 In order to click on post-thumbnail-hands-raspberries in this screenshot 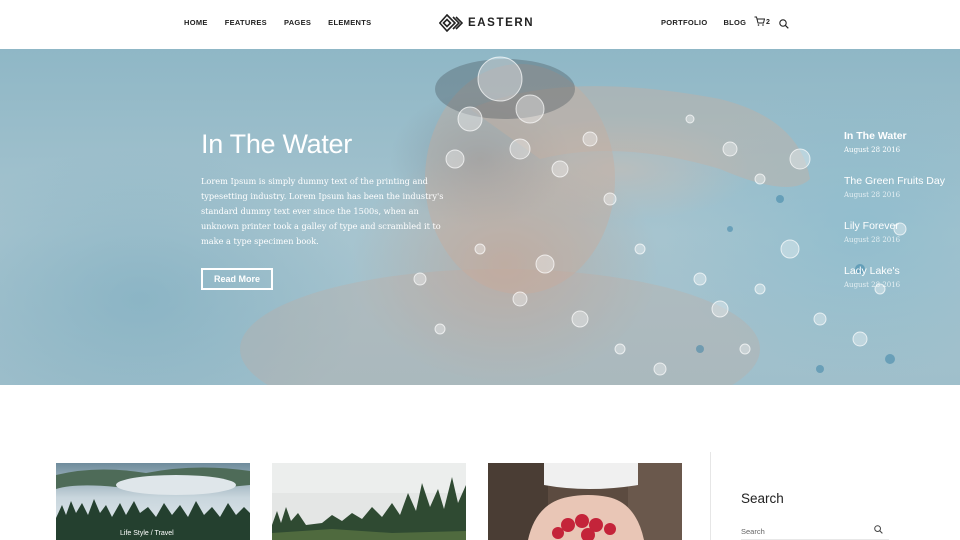, I will do `click(585, 501)`.